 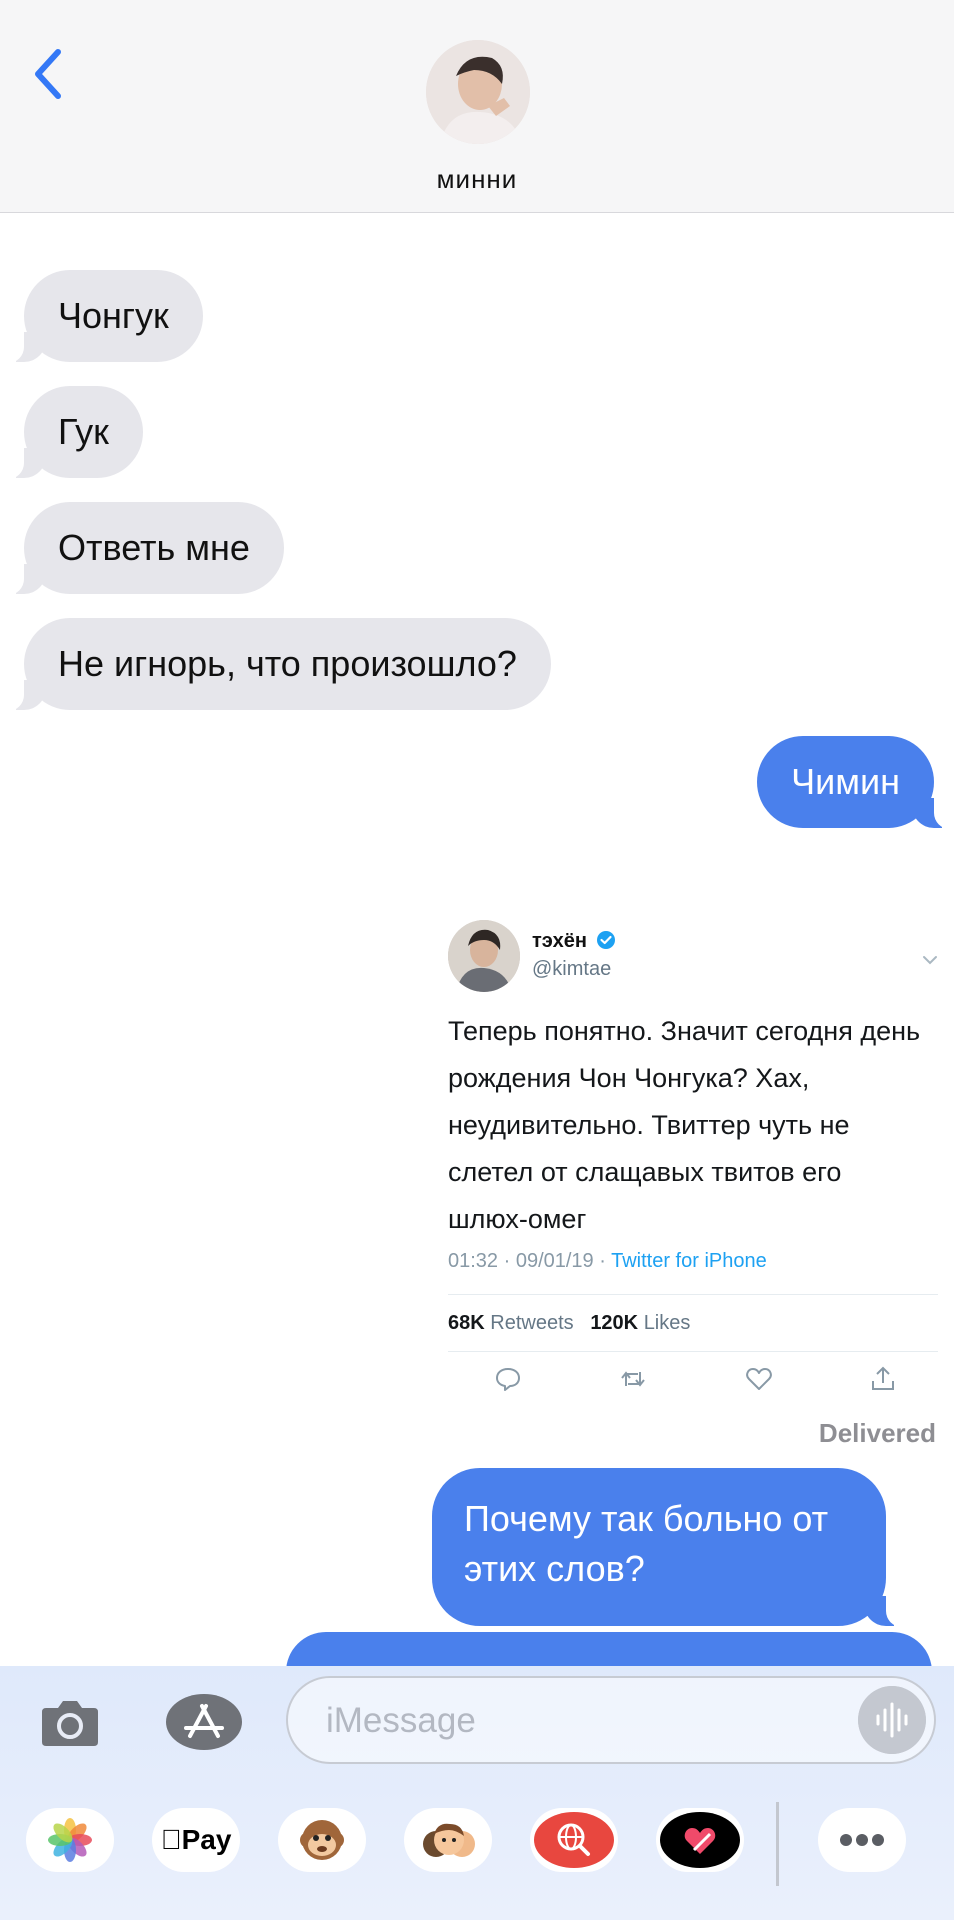 What do you see at coordinates (689, 1261) in the screenshot?
I see `tweet-source-link: Twitter for iPhone` at bounding box center [689, 1261].